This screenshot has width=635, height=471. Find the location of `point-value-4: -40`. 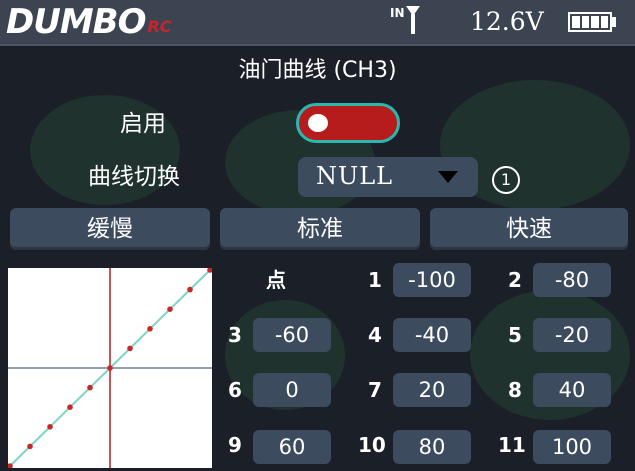

point-value-4: -40 is located at coordinates (432, 335).